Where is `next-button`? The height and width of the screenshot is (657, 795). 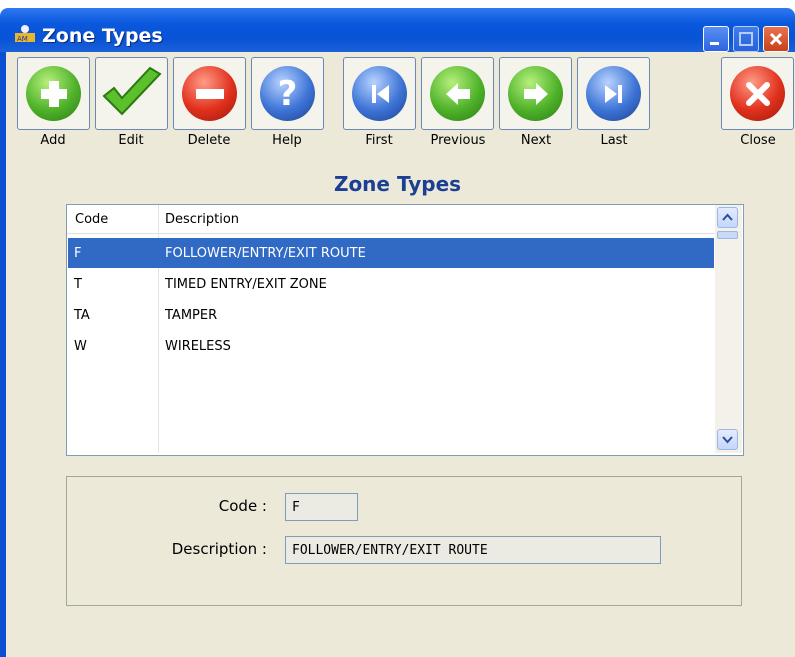
next-button is located at coordinates (535, 93).